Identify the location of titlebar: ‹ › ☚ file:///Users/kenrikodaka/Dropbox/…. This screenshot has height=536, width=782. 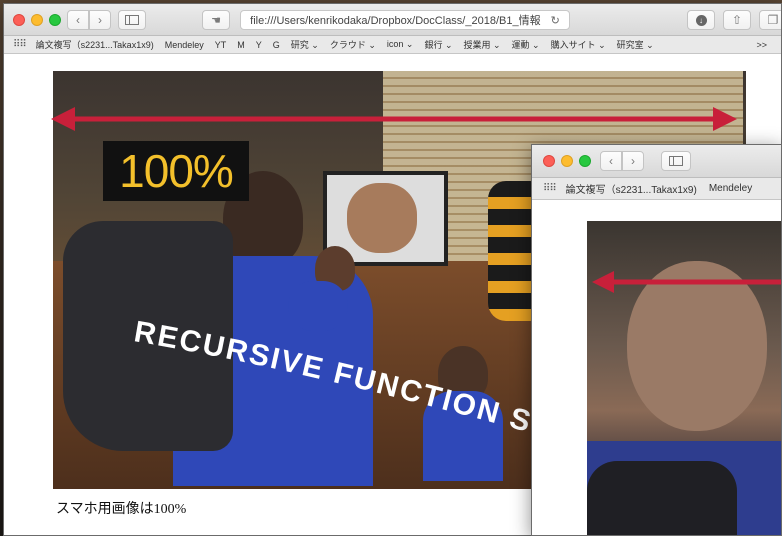
(392, 20).